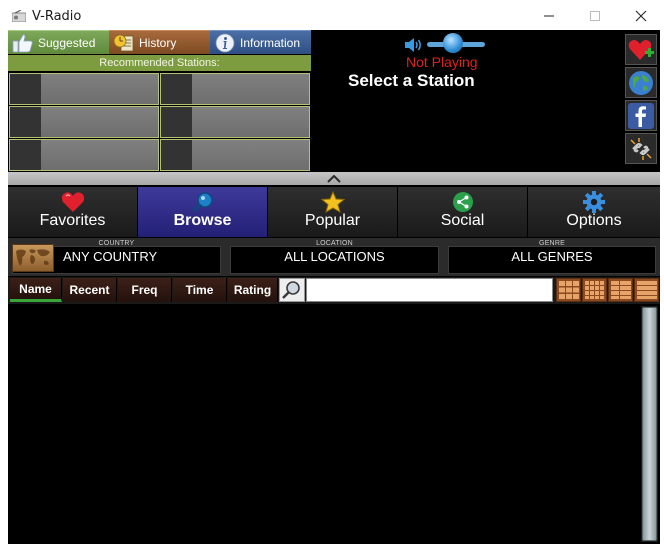  I want to click on add-favorite-icon, so click(641, 50).